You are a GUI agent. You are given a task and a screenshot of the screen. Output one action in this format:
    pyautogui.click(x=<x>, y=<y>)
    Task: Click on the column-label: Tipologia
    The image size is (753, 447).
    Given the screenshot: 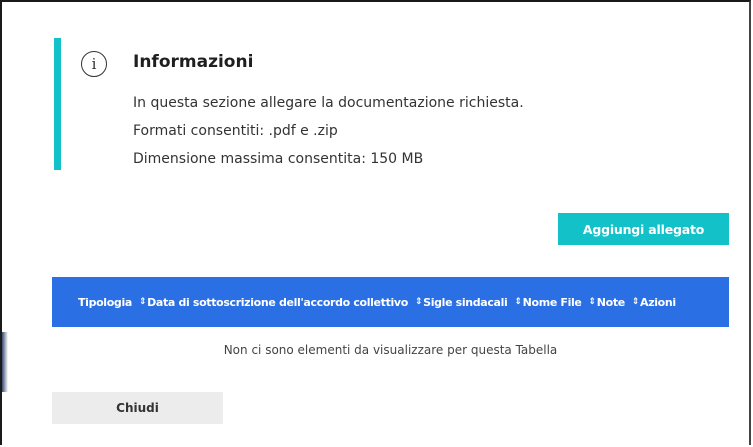 What is the action you would take?
    pyautogui.click(x=105, y=302)
    